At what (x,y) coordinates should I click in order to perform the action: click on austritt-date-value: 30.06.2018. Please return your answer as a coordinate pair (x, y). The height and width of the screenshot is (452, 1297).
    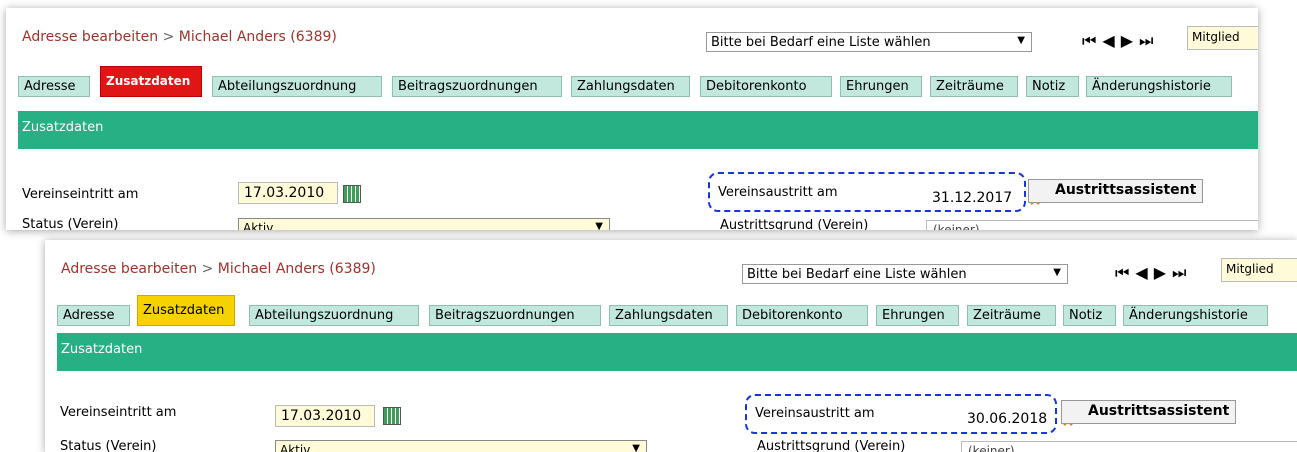
    Looking at the image, I should click on (1007, 419).